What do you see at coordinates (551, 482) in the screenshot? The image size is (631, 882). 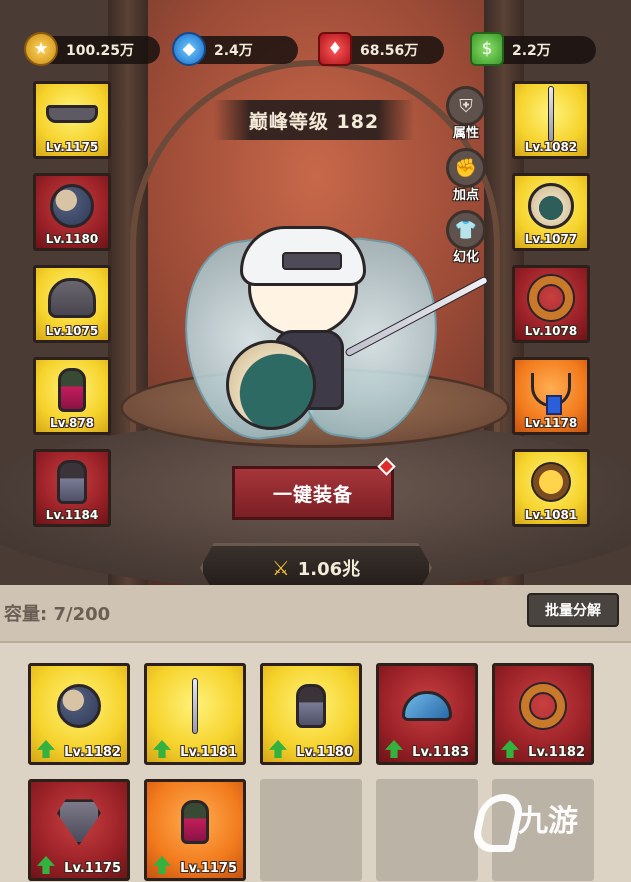 I see `amulet-icon` at bounding box center [551, 482].